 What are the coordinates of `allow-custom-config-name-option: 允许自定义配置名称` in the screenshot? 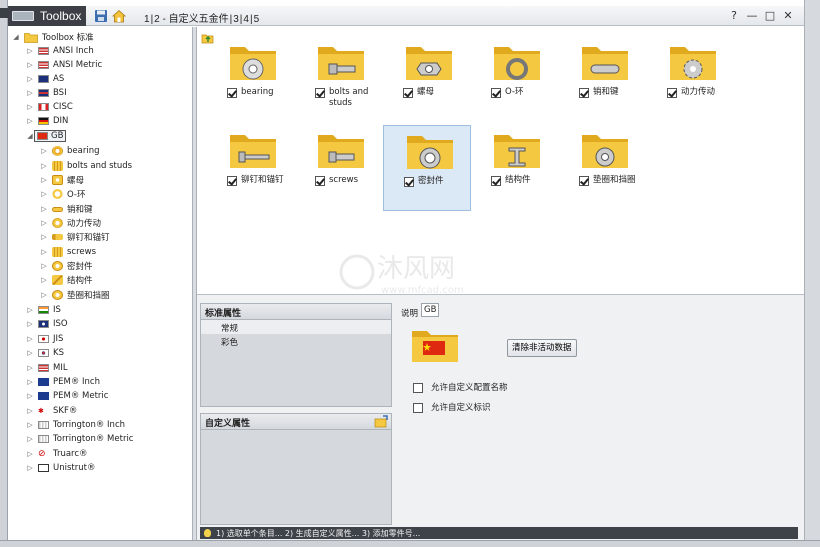 It's located at (460, 387).